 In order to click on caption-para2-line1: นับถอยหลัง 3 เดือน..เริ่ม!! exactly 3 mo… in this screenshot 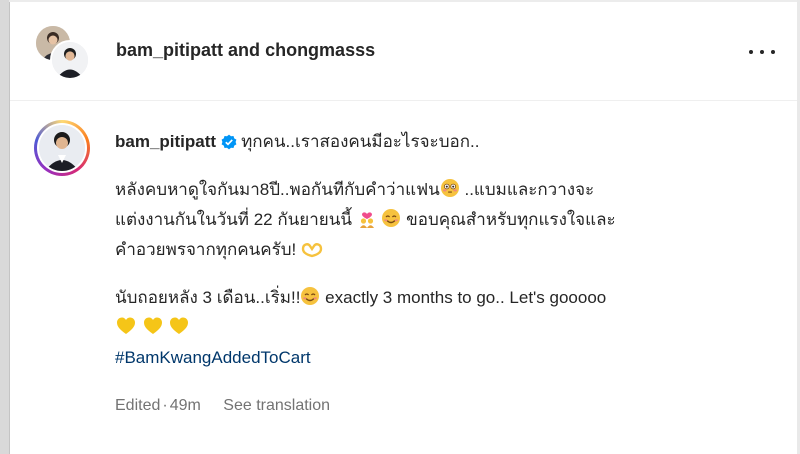, I will do `click(445, 299)`.